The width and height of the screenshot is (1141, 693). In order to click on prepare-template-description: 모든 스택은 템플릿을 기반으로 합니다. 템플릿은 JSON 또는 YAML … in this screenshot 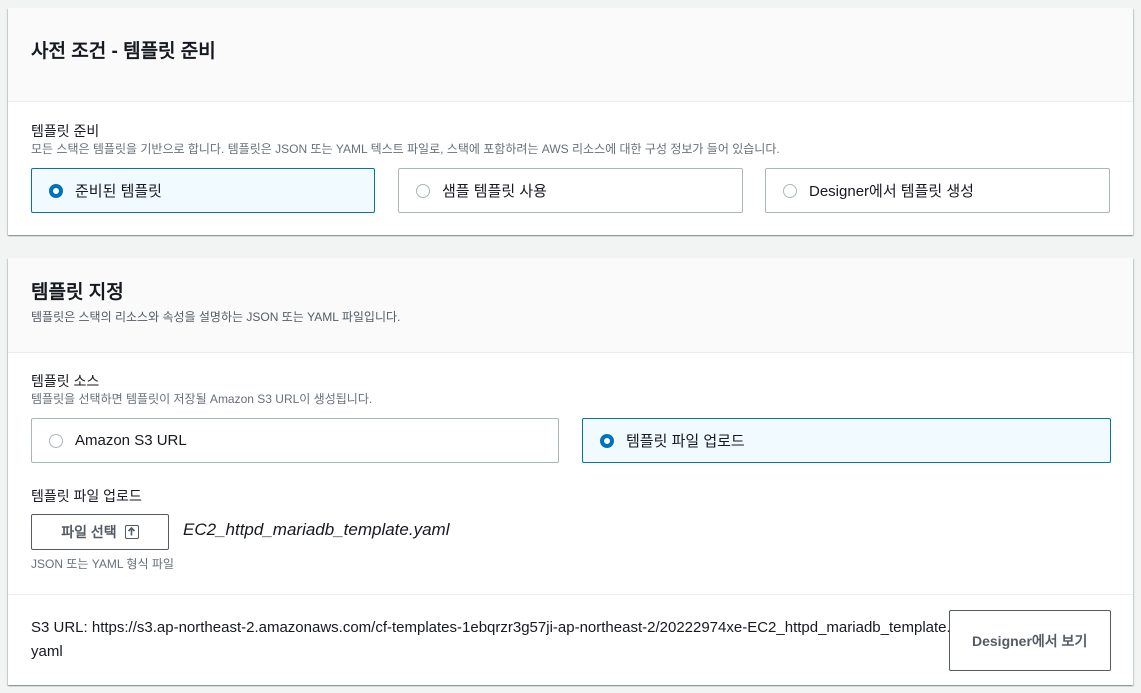, I will do `click(405, 149)`.